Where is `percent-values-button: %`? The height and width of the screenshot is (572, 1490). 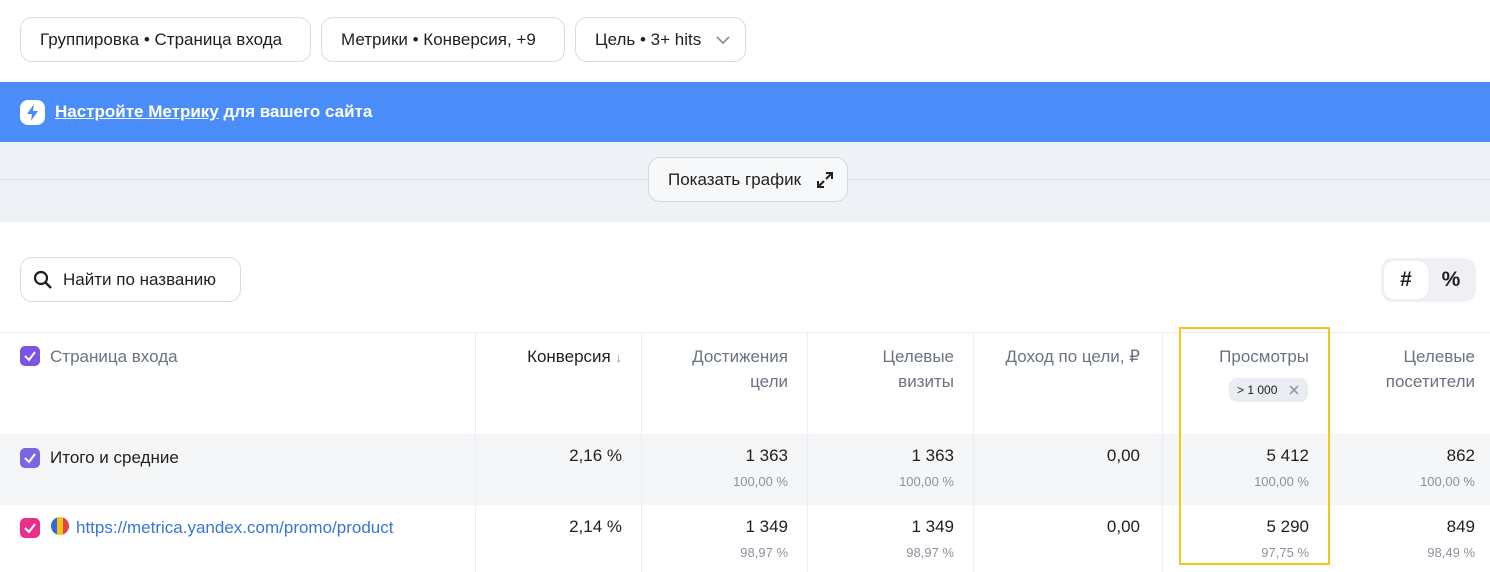
percent-values-button: % is located at coordinates (1451, 280).